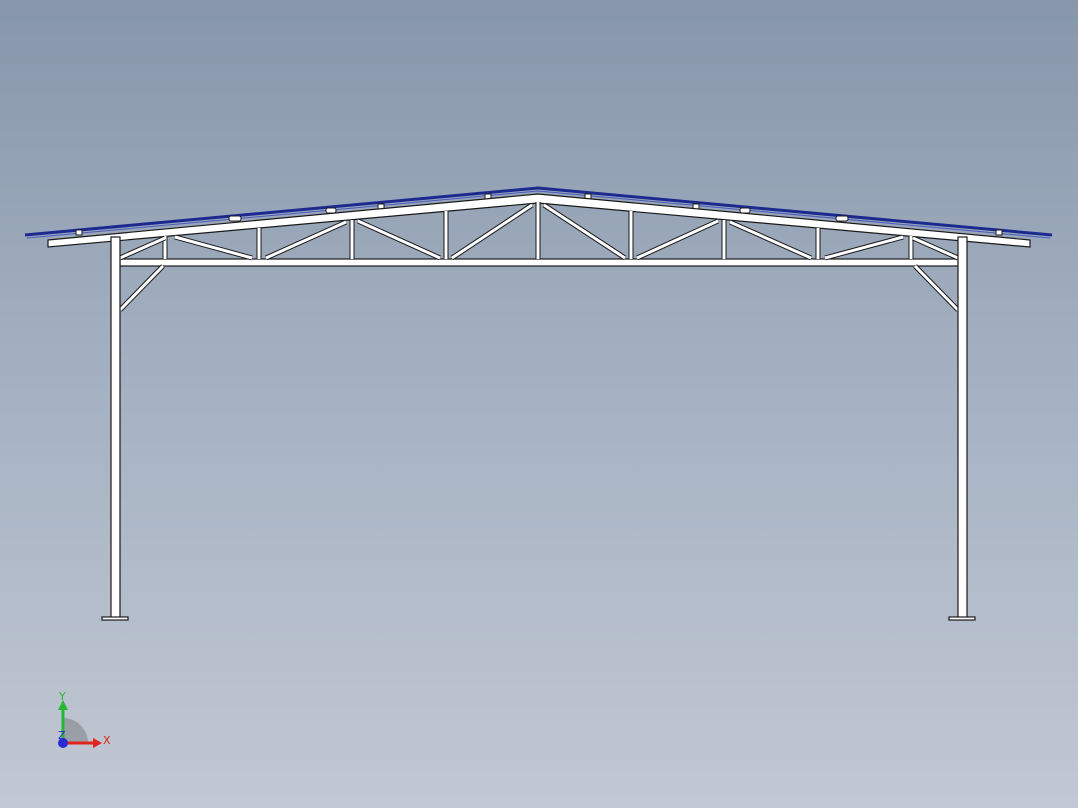  Describe the element at coordinates (539, 288) in the screenshot. I see `knee-braces` at that location.